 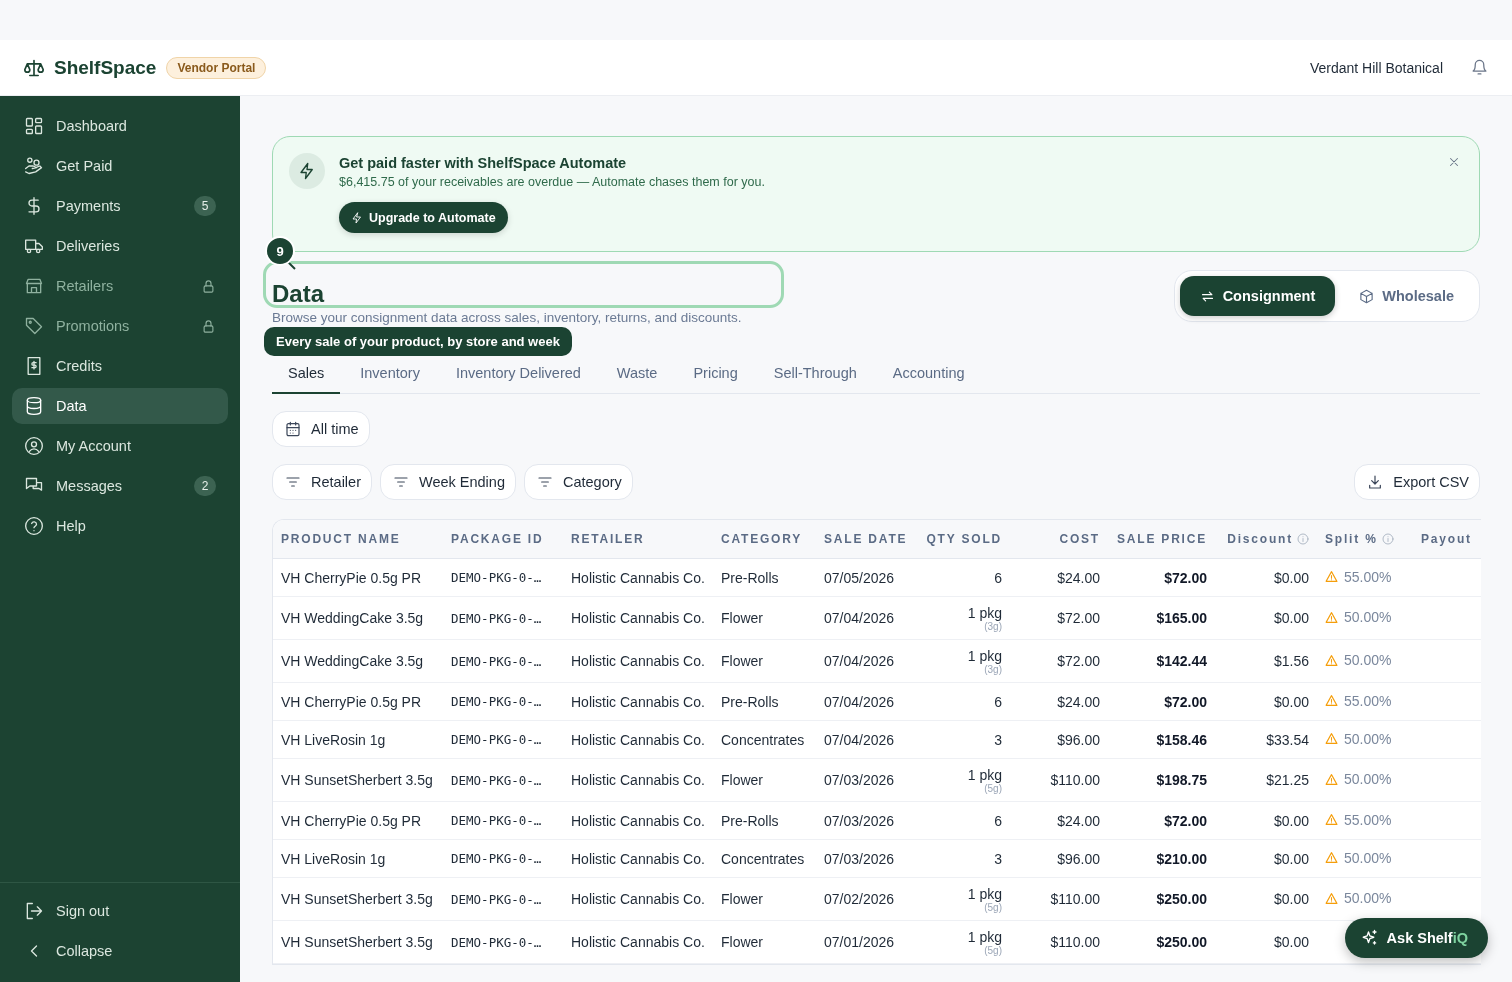 What do you see at coordinates (34, 911) in the screenshot?
I see `sign-out-icon` at bounding box center [34, 911].